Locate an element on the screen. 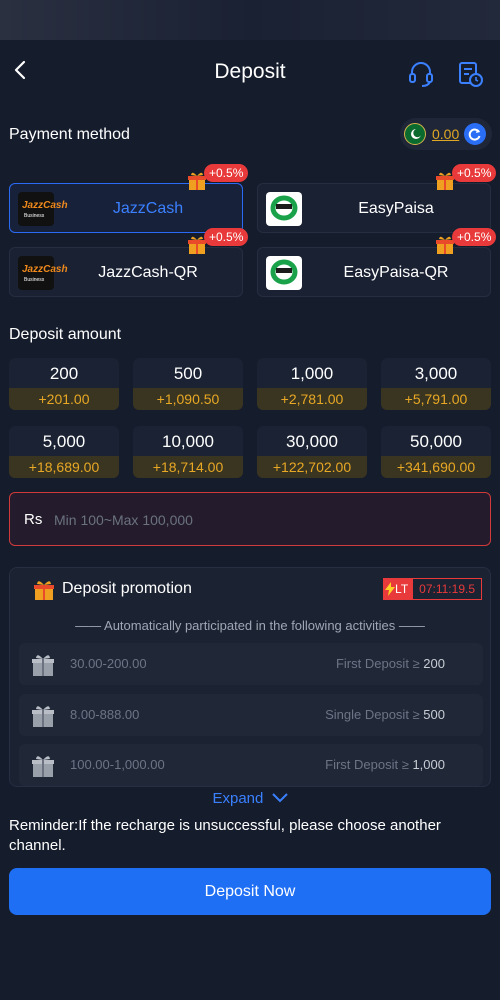 Image resolution: width=500 pixels, height=1000 pixels. promotion-activity: 100.00-1,000.00 First Deposit ≥ 1,000 is located at coordinates (251, 765).